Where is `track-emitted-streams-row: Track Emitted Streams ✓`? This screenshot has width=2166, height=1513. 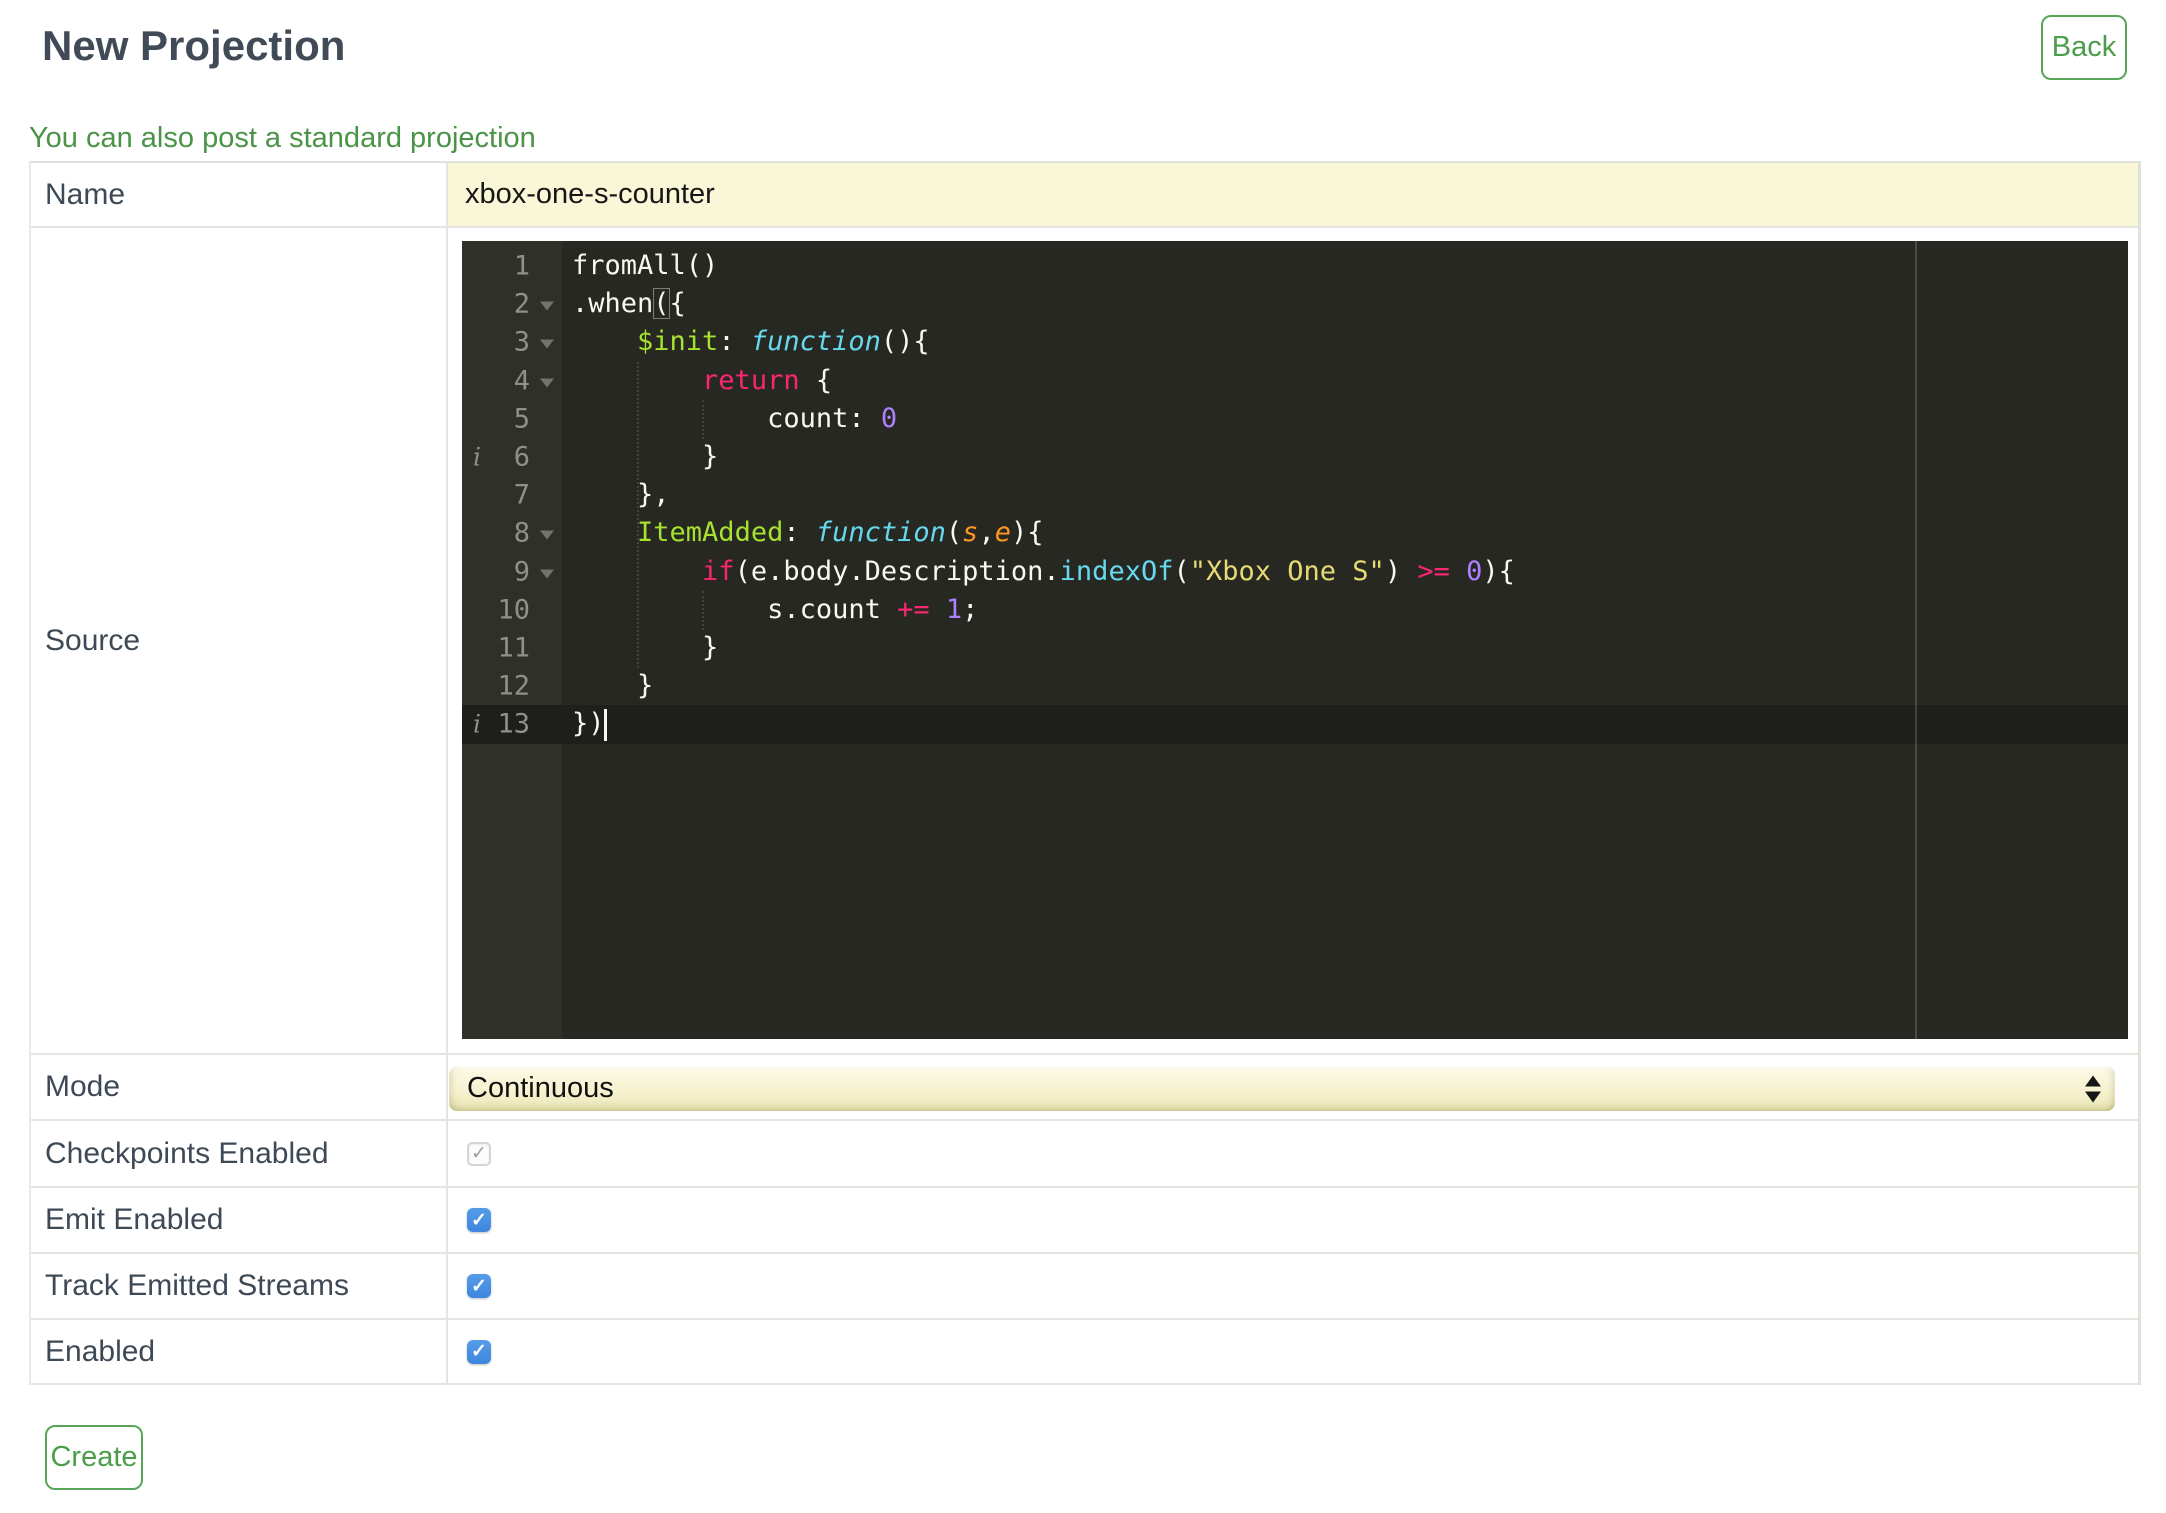 track-emitted-streams-row: Track Emitted Streams ✓ is located at coordinates (1084, 1287).